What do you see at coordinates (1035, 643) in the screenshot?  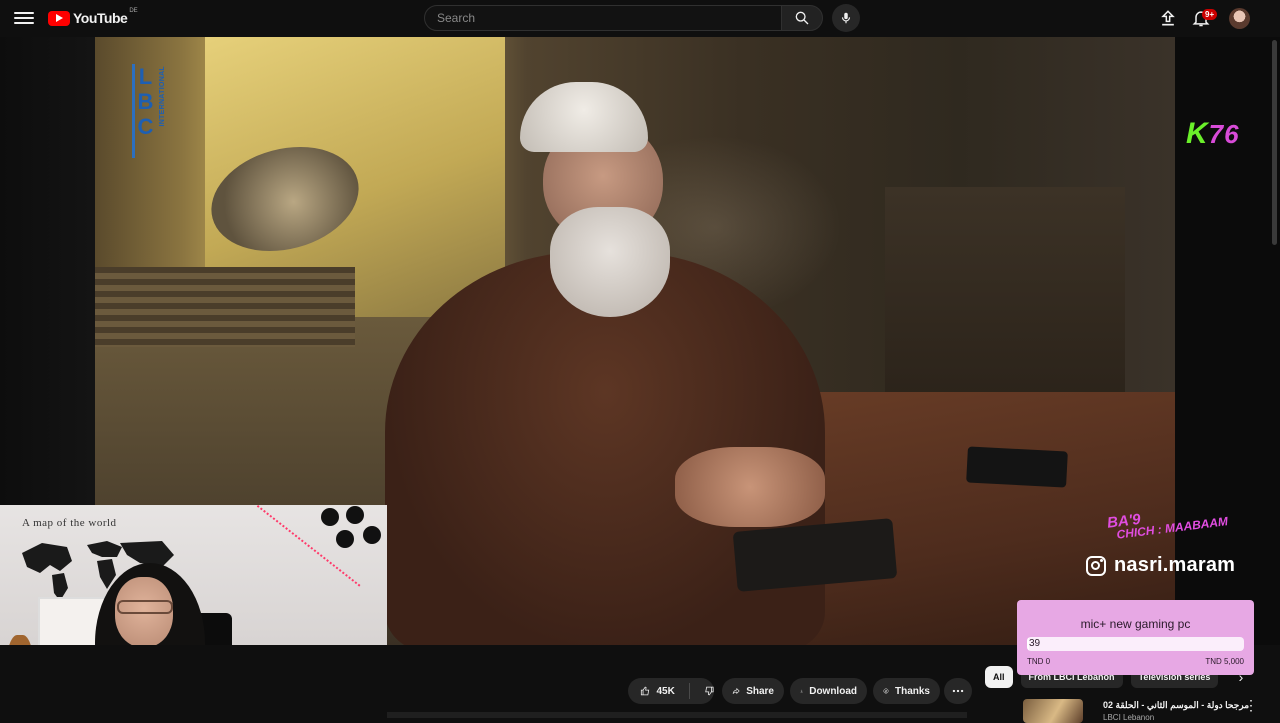 I see `goal-current-value: 39` at bounding box center [1035, 643].